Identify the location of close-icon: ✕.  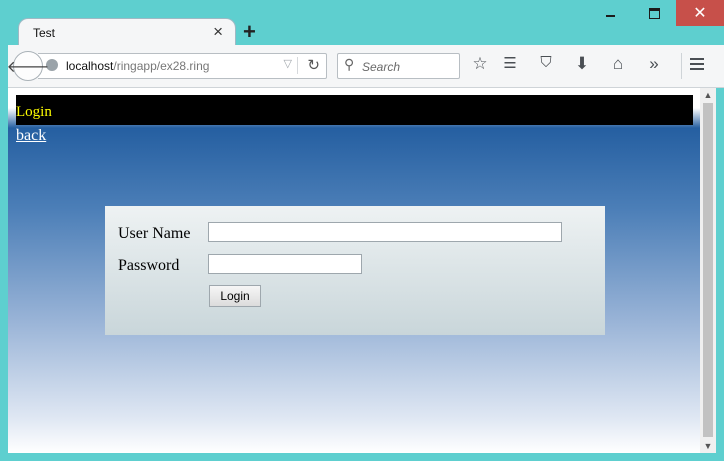
(700, 13).